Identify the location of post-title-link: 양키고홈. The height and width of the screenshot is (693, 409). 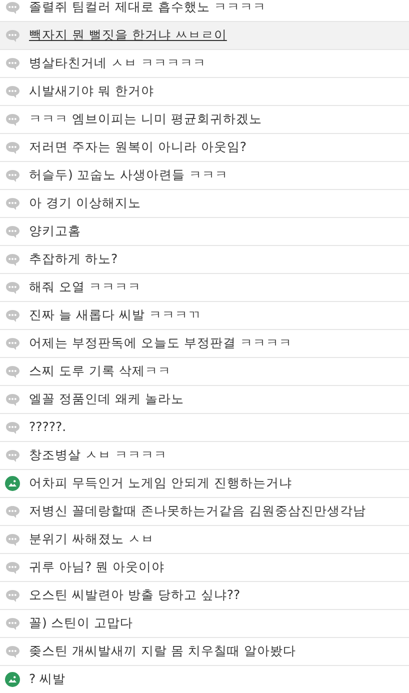
(55, 231).